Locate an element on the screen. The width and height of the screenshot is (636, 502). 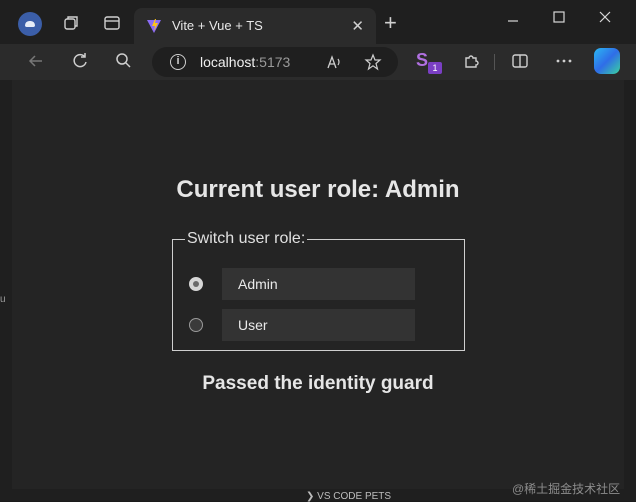
minimize-icon is located at coordinates (513, 21).